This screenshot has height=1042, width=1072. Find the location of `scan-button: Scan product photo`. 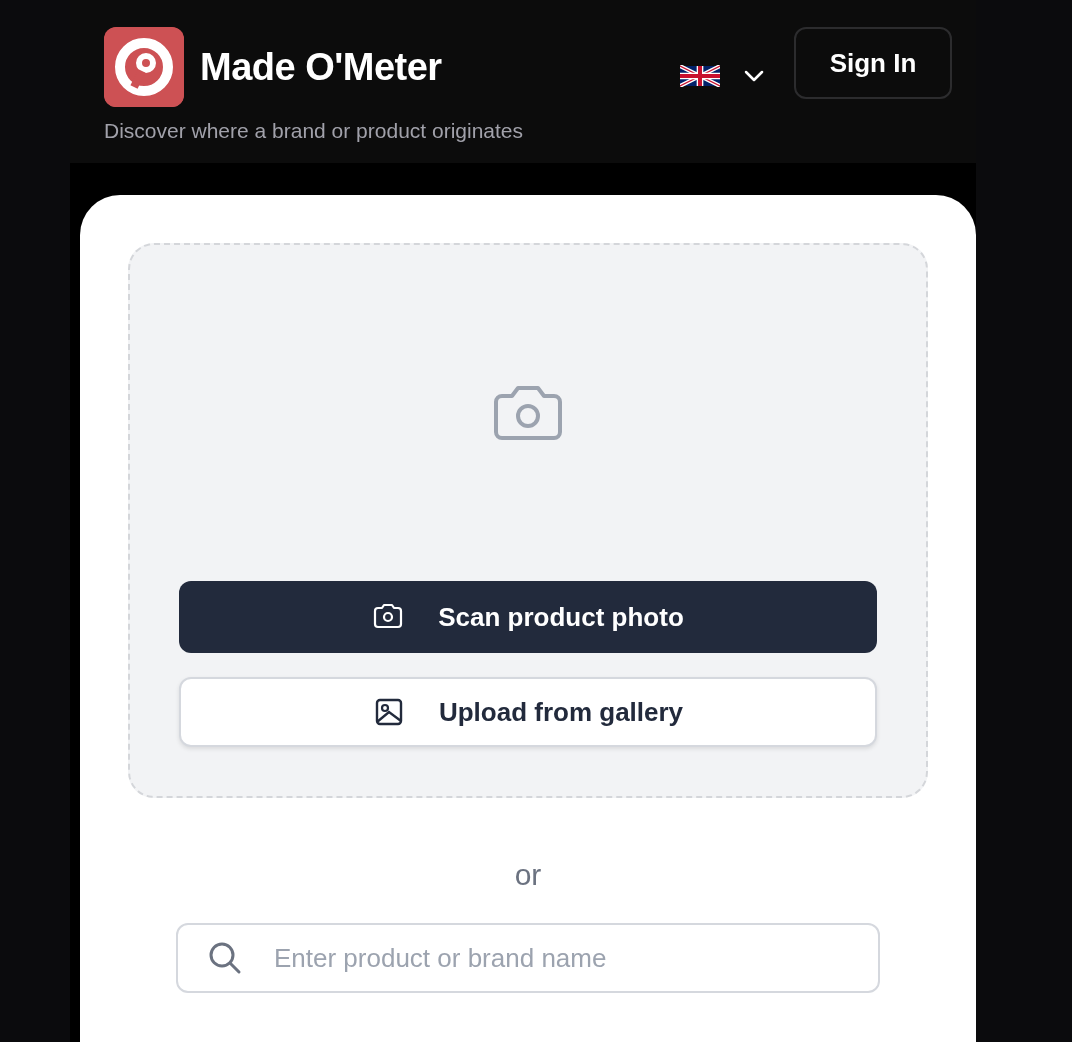

scan-button: Scan product photo is located at coordinates (528, 617).